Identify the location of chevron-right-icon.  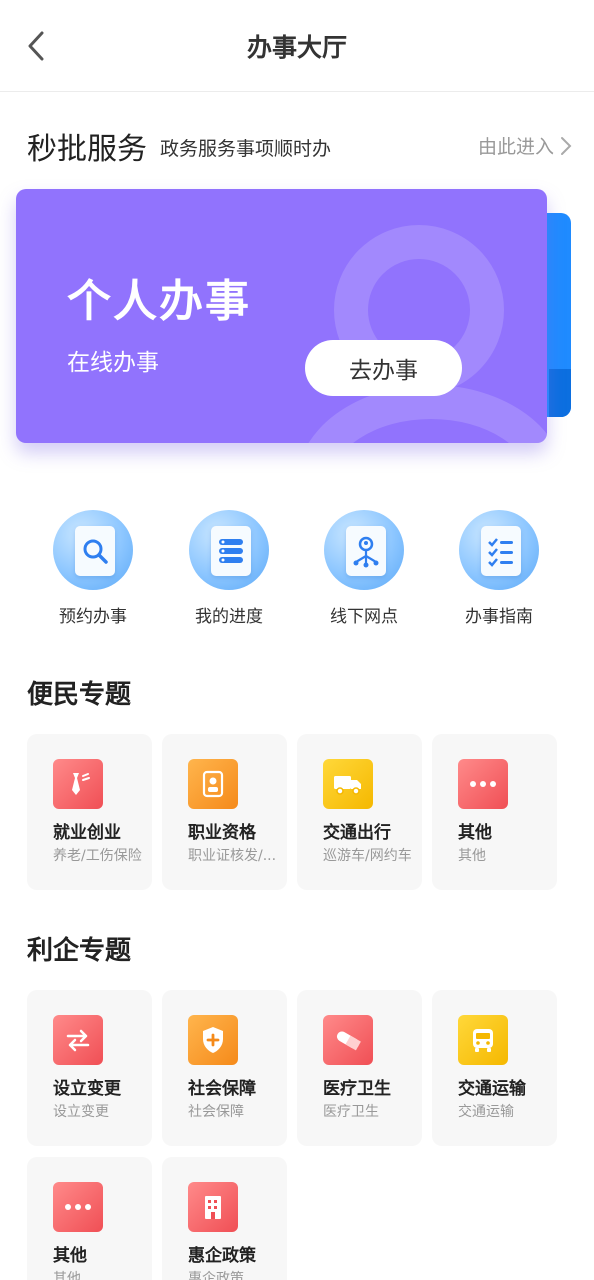
(566, 145).